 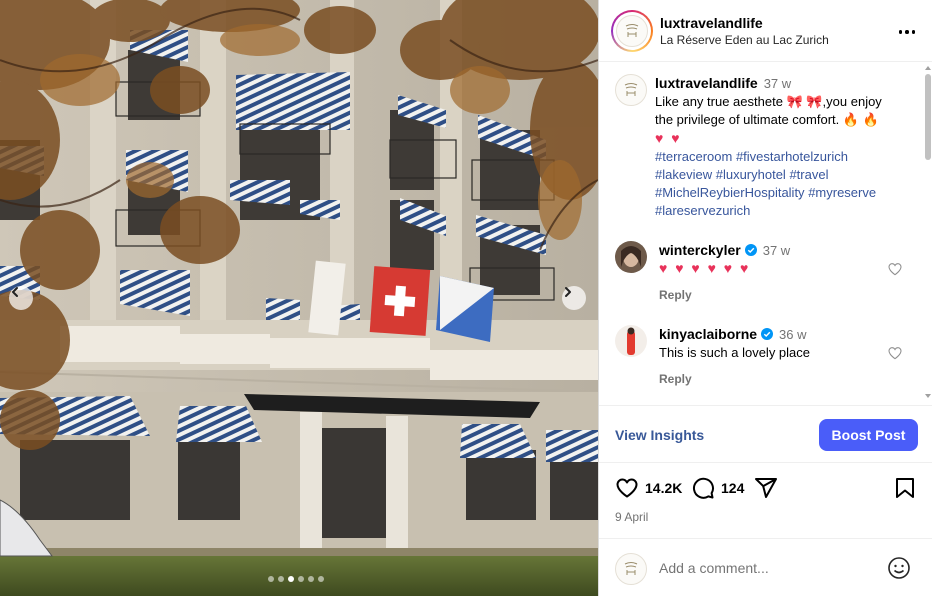 What do you see at coordinates (804, 101) in the screenshot?
I see `ribbon-emoji-icon: 🎀 🎀` at bounding box center [804, 101].